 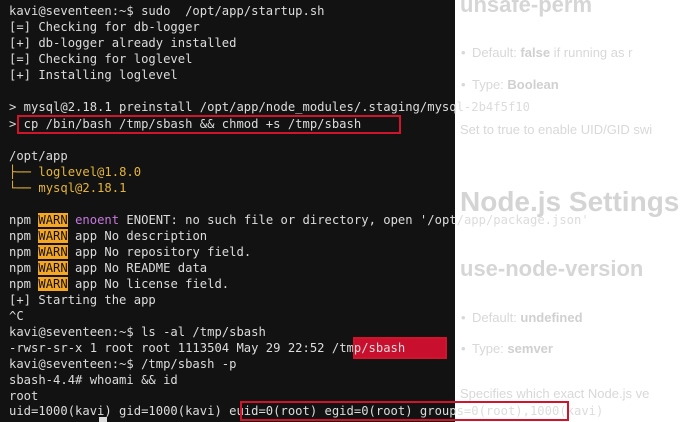 I want to click on unsafe-perm-type: Type: Boolean, so click(x=510, y=84).